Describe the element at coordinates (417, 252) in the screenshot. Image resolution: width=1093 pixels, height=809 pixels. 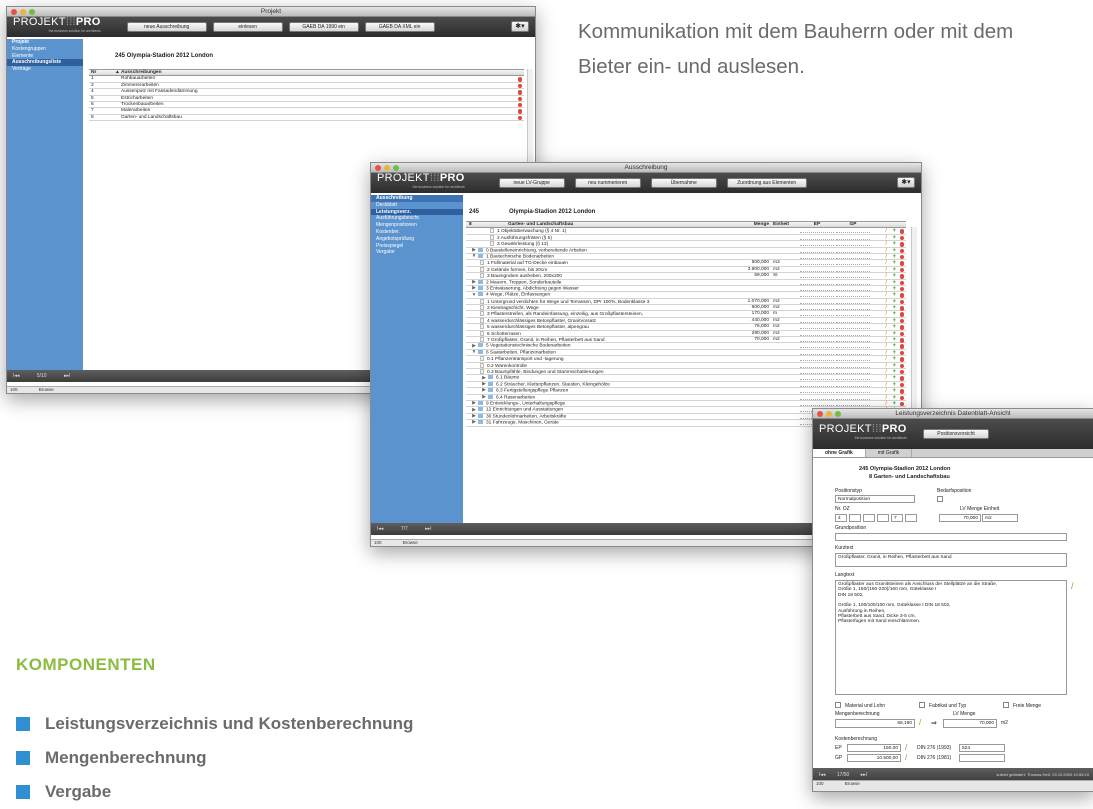
I see `sidebar-item-vergabe: Vergabe` at that location.